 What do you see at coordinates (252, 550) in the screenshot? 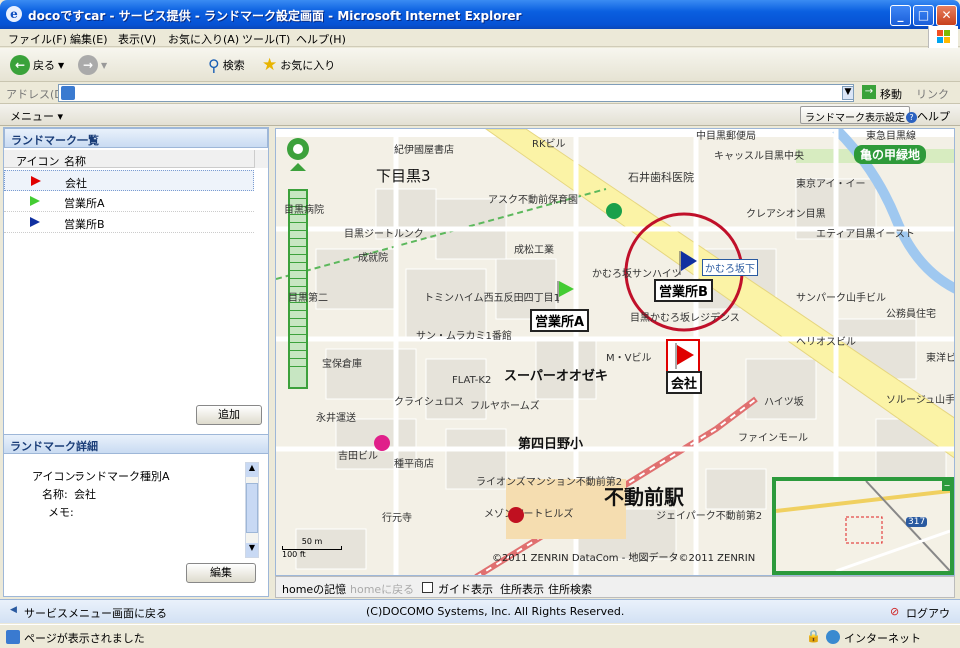
I see `scroll-down-icon: ▼` at bounding box center [252, 550].